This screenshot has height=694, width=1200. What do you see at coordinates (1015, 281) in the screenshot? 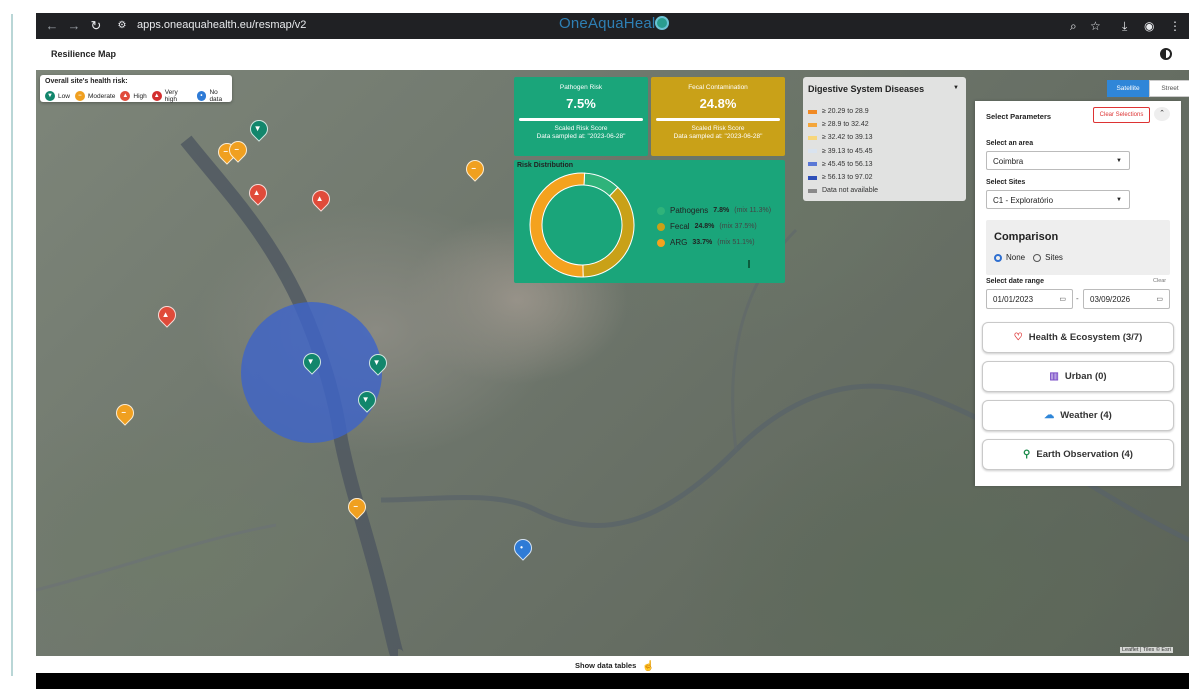
I see `date-range-label: Select date range` at bounding box center [1015, 281].